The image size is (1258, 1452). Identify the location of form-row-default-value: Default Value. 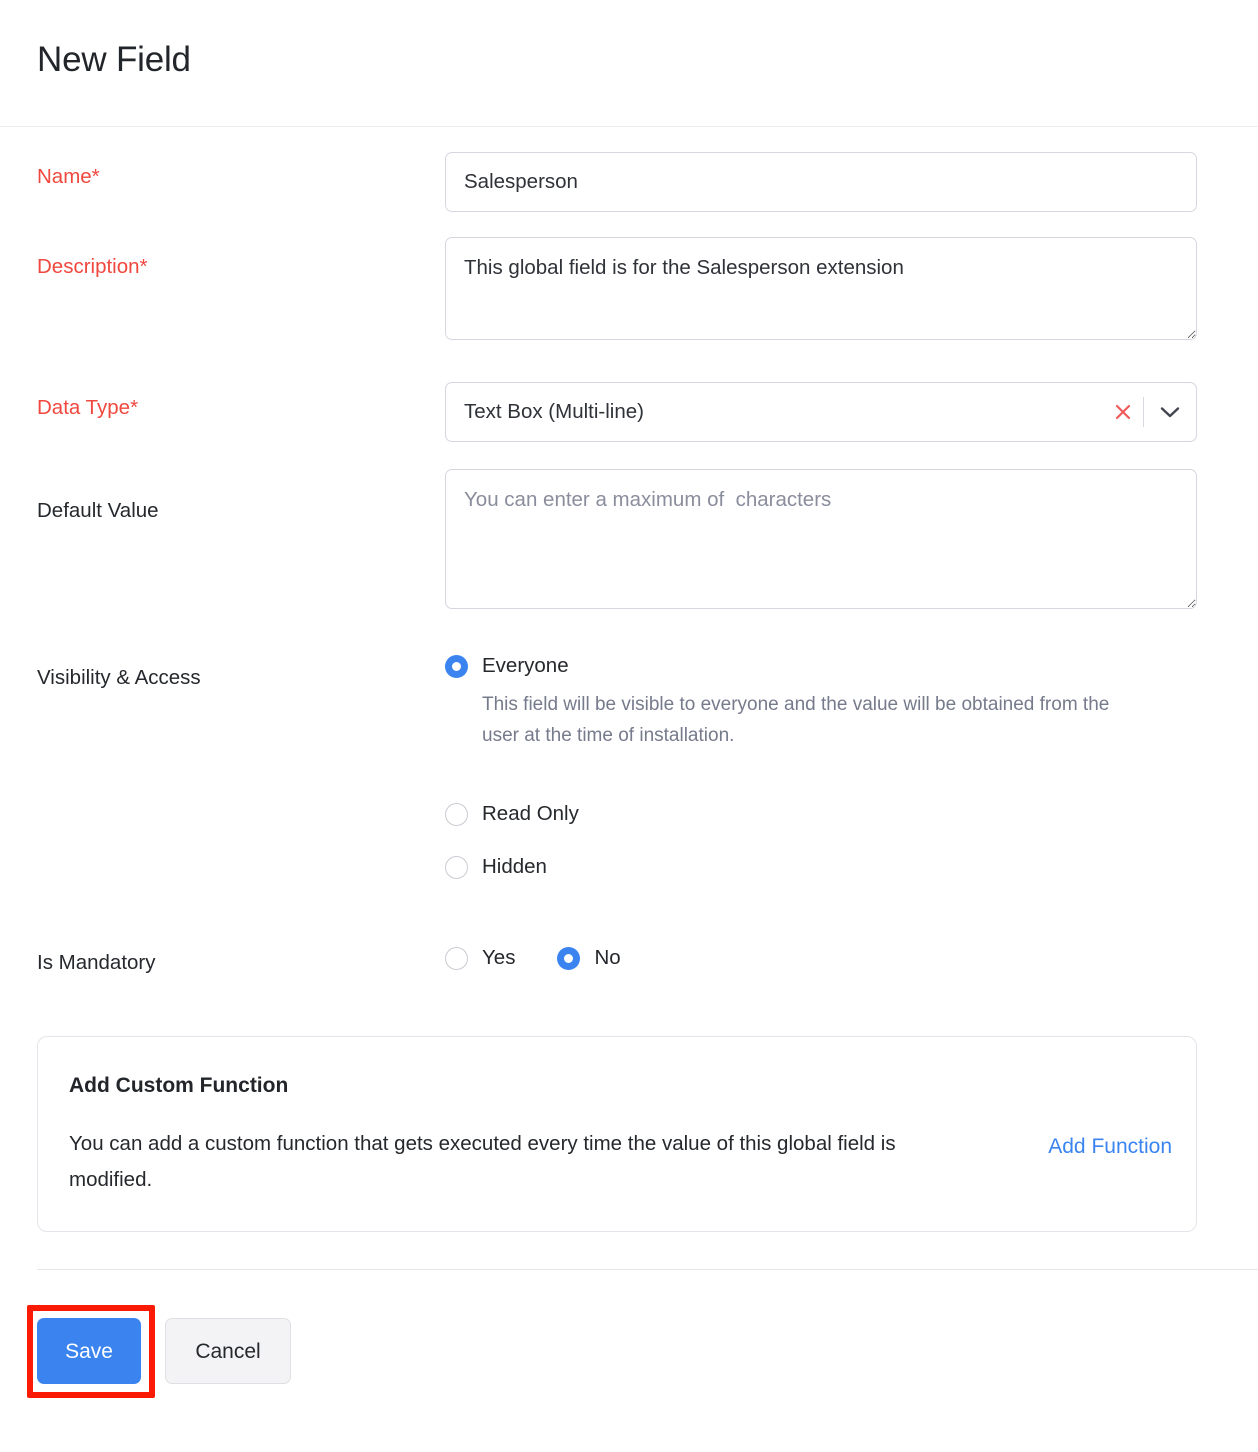
(629, 551).